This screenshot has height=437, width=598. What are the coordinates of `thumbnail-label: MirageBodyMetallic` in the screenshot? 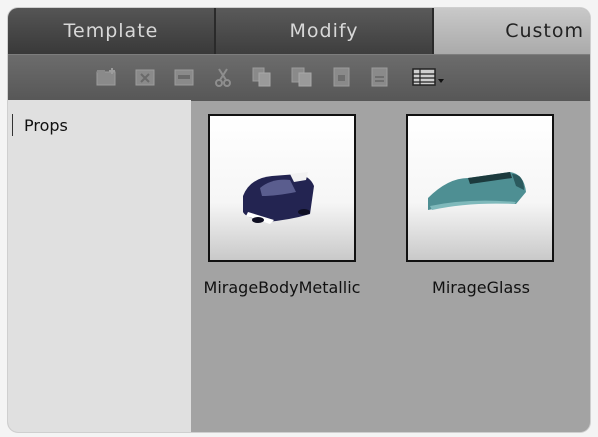 It's located at (282, 287).